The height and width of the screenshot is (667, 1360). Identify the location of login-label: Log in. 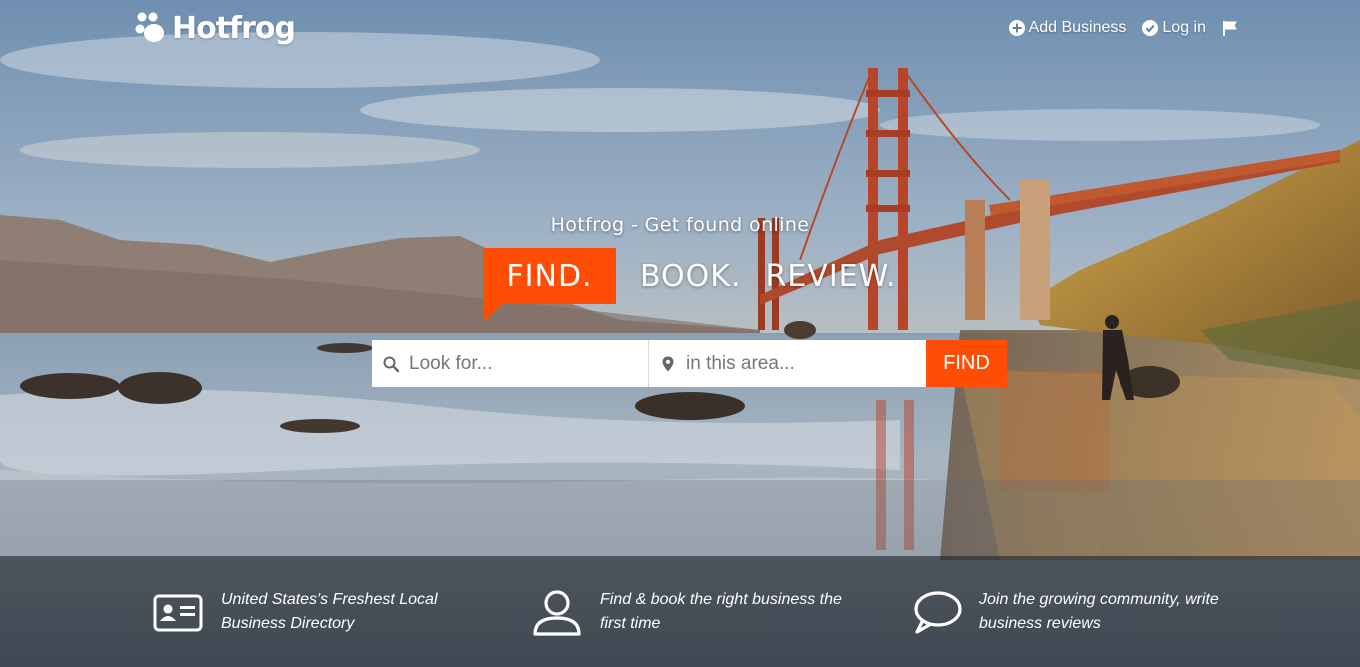
(1184, 27).